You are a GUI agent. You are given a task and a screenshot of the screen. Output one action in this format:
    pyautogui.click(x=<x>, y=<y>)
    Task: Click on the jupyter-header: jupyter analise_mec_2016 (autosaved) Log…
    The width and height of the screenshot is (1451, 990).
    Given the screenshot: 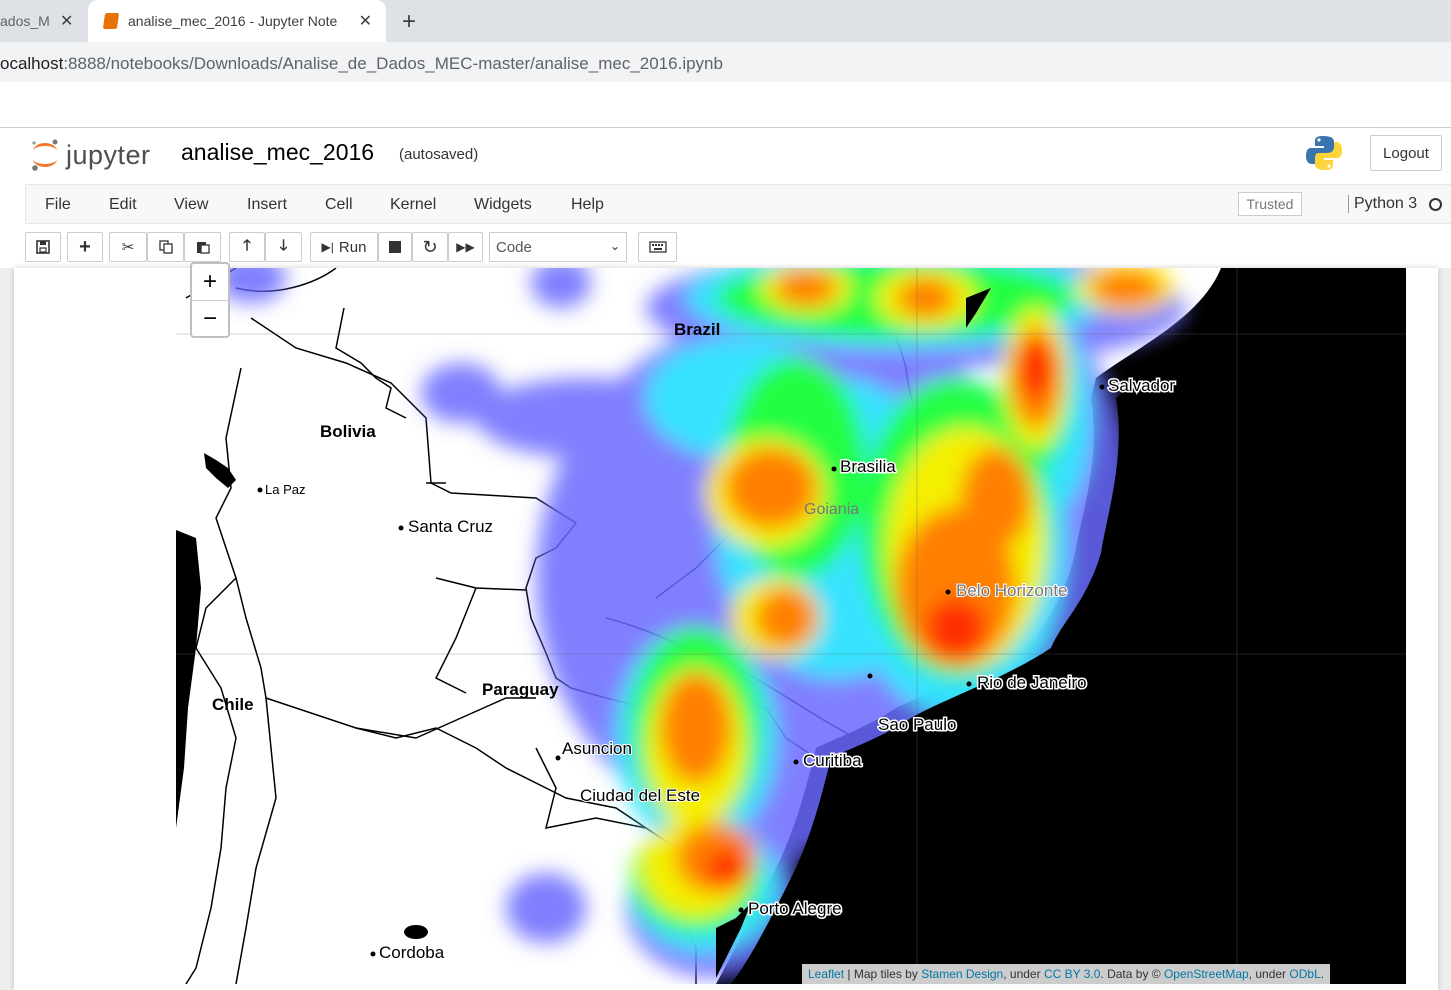 What is the action you would take?
    pyautogui.click(x=725, y=157)
    